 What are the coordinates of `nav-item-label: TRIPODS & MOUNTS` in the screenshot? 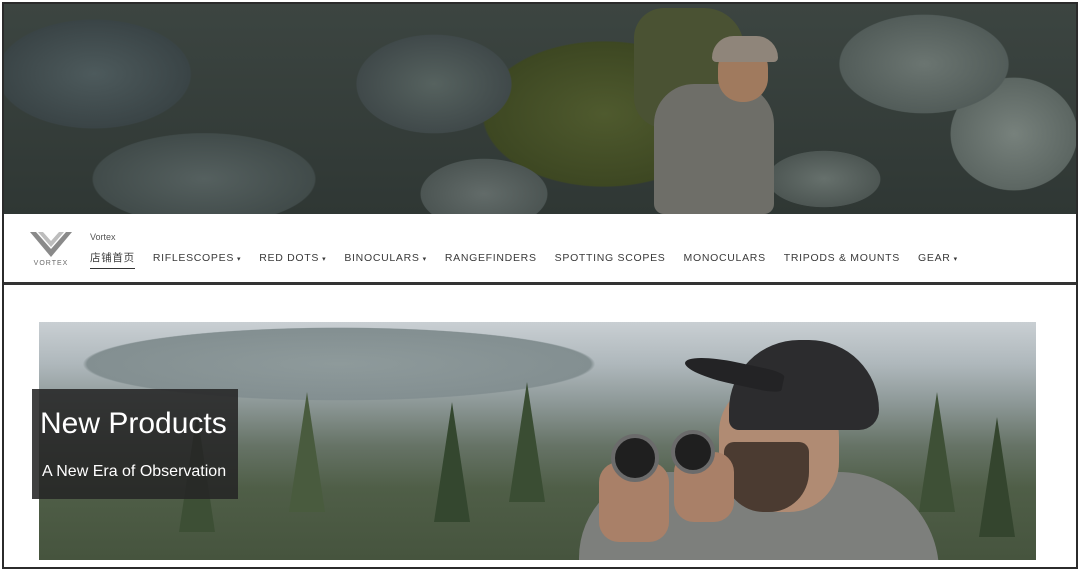 It's located at (841, 258).